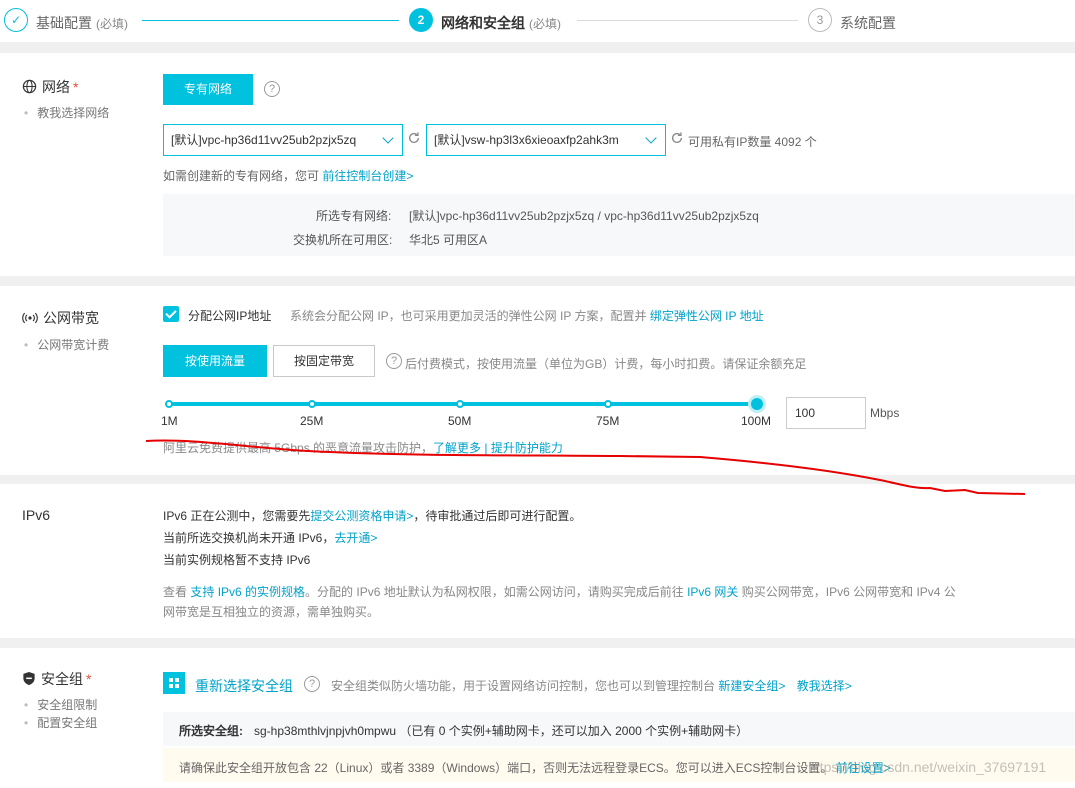 The image size is (1075, 788). Describe the element at coordinates (71, 318) in the screenshot. I see `bandwidth-title-text: 公网带宽` at that location.